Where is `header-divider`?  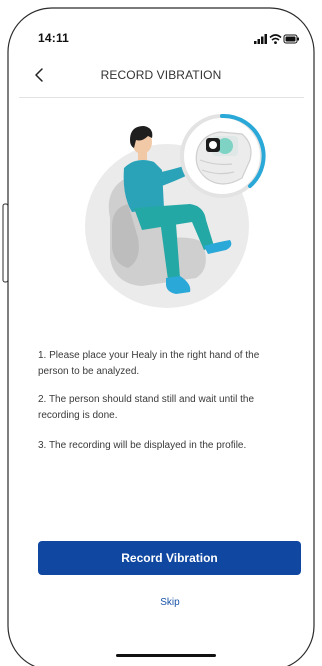 header-divider is located at coordinates (161, 97).